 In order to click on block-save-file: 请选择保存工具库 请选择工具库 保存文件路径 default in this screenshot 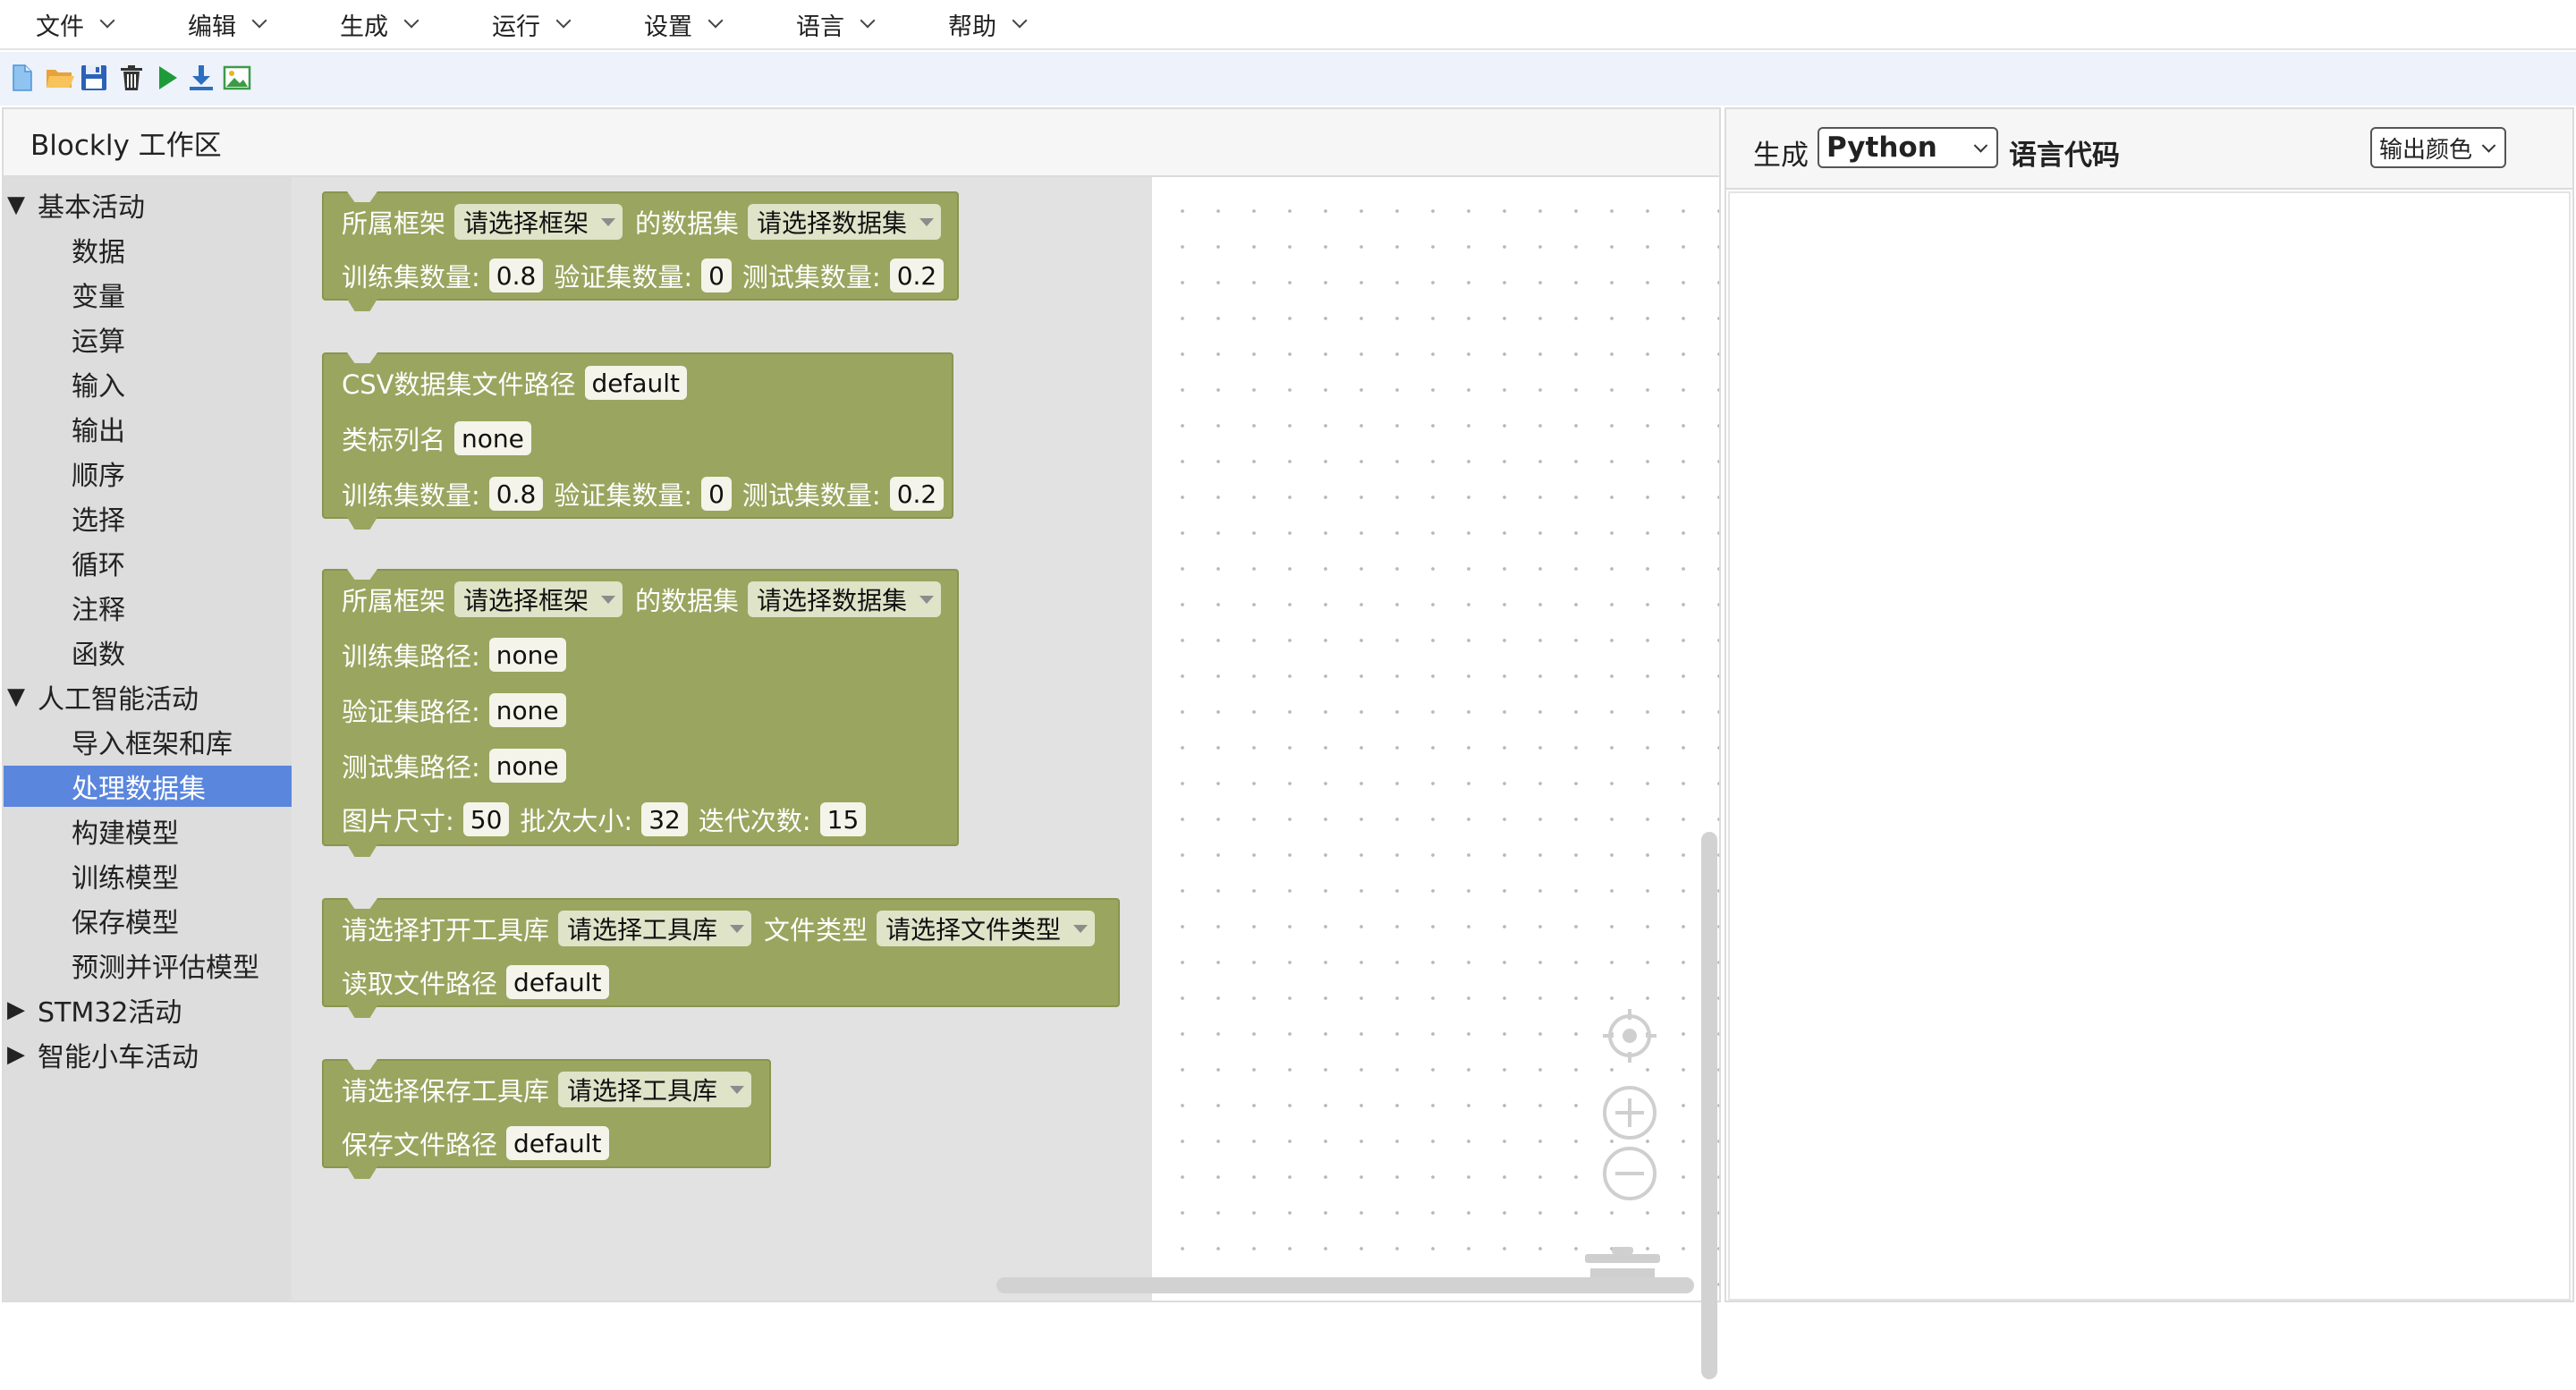, I will do `click(546, 1119)`.